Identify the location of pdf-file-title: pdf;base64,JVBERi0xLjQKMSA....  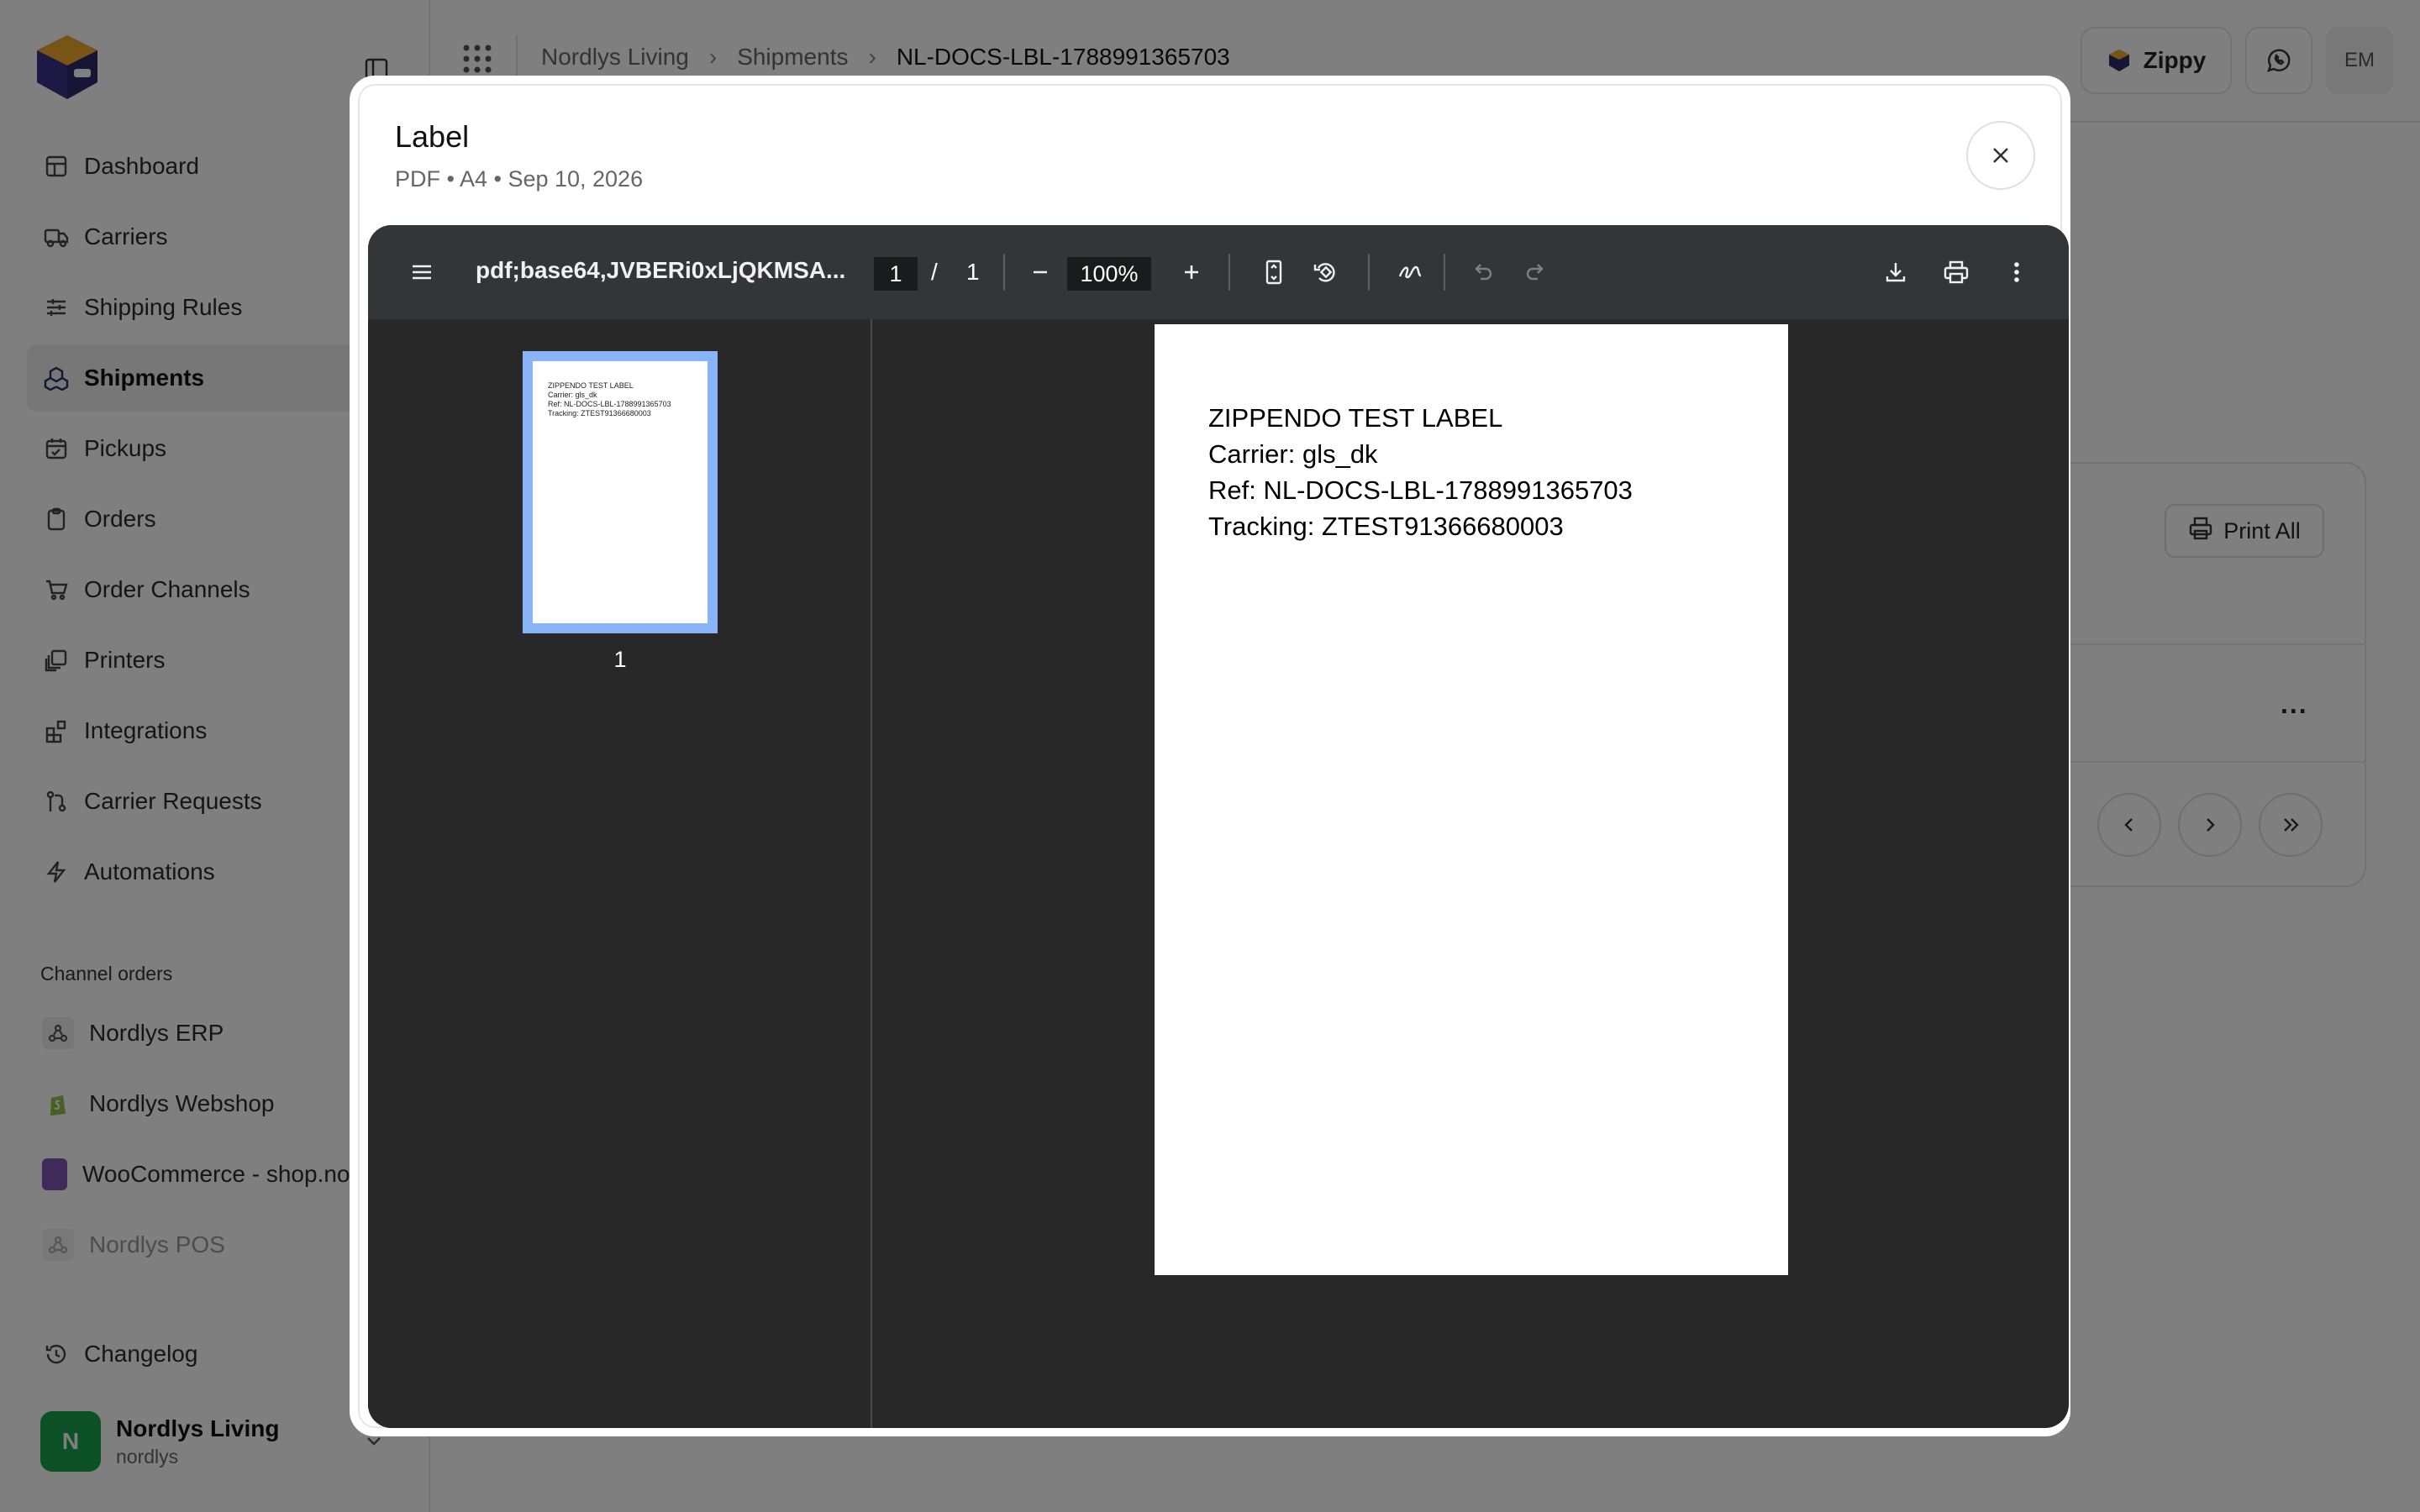
(661, 270).